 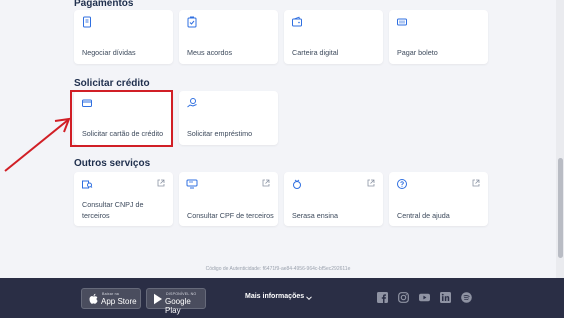 I want to click on card-negociar-dividas: Negociar dívidas, so click(x=123, y=37).